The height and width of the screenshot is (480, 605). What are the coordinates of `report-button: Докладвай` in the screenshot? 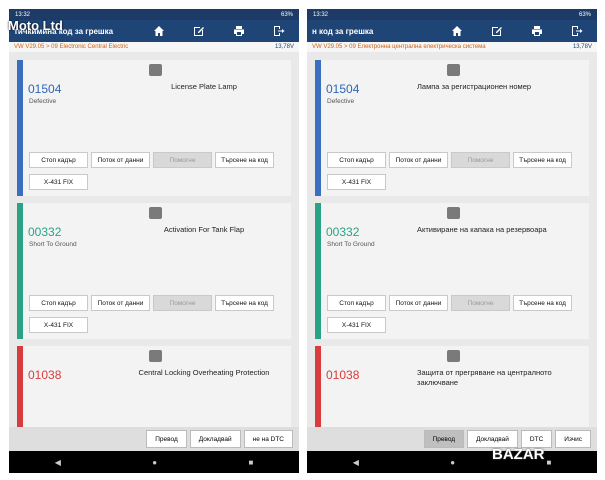 It's located at (215, 439).